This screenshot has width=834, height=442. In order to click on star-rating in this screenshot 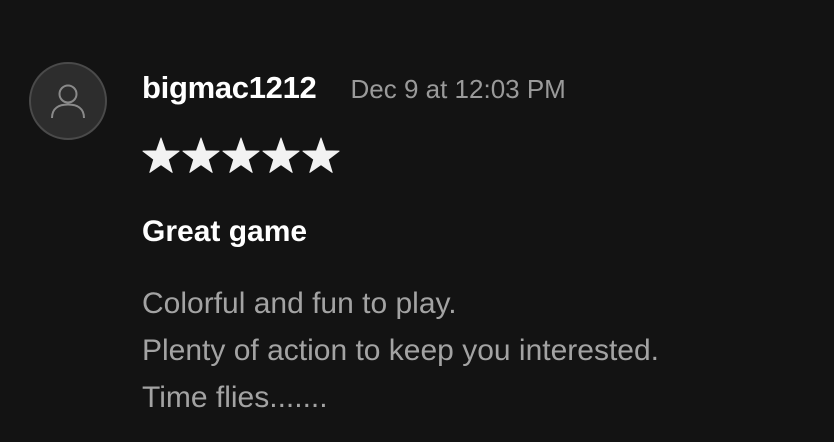, I will do `click(241, 156)`.